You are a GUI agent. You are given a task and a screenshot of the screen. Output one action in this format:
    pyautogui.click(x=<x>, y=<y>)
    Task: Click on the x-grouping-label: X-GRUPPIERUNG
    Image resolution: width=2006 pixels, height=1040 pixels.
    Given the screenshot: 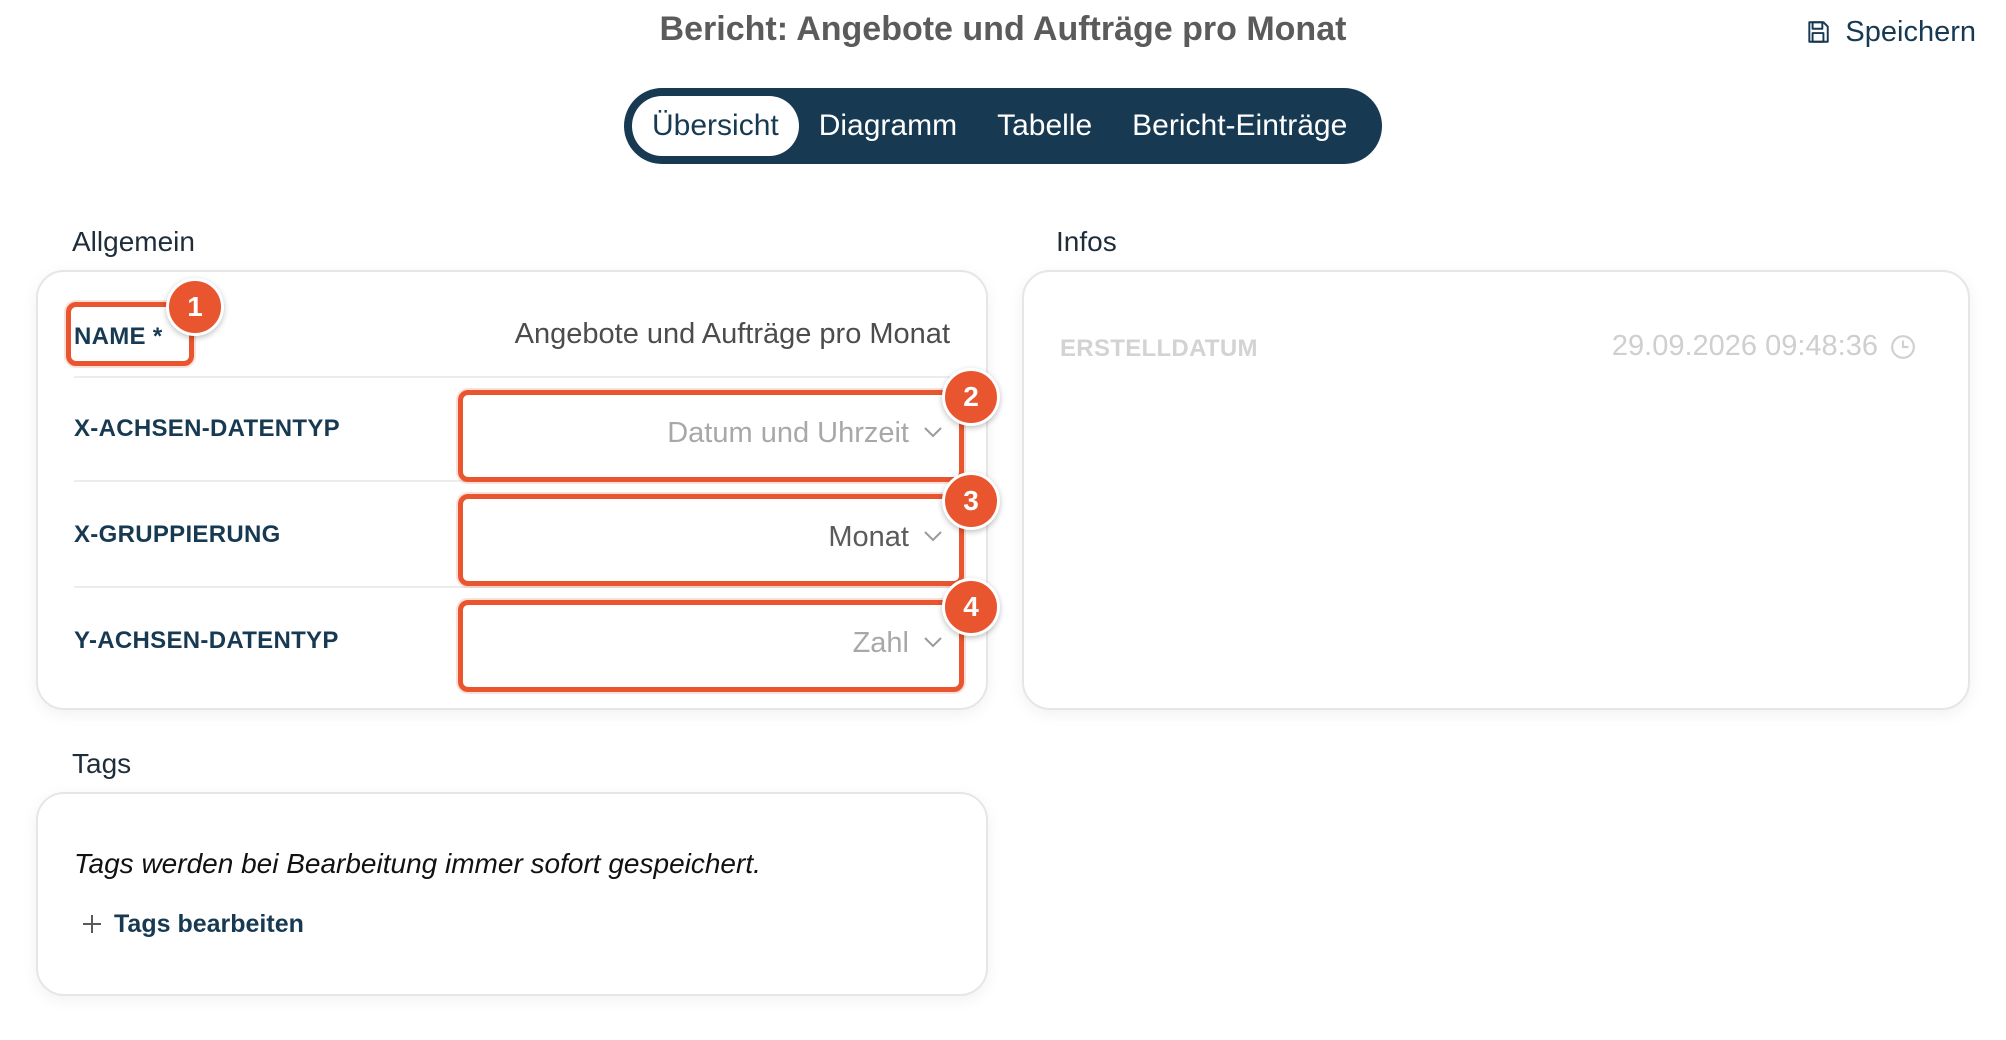 What is the action you would take?
    pyautogui.click(x=177, y=534)
    